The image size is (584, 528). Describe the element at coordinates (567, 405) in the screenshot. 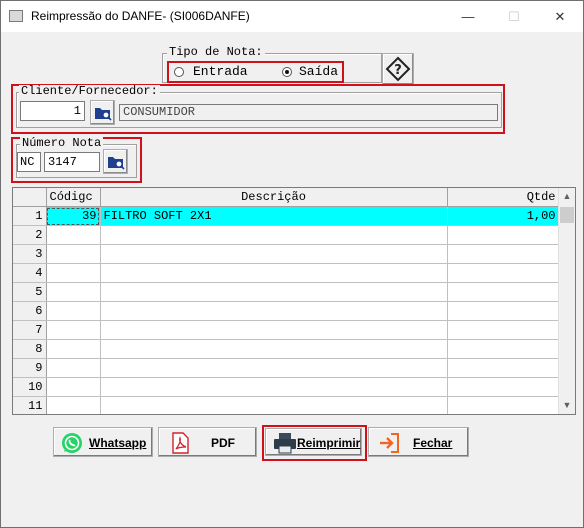

I see `scroll-down-arrow-icon: ▼` at that location.